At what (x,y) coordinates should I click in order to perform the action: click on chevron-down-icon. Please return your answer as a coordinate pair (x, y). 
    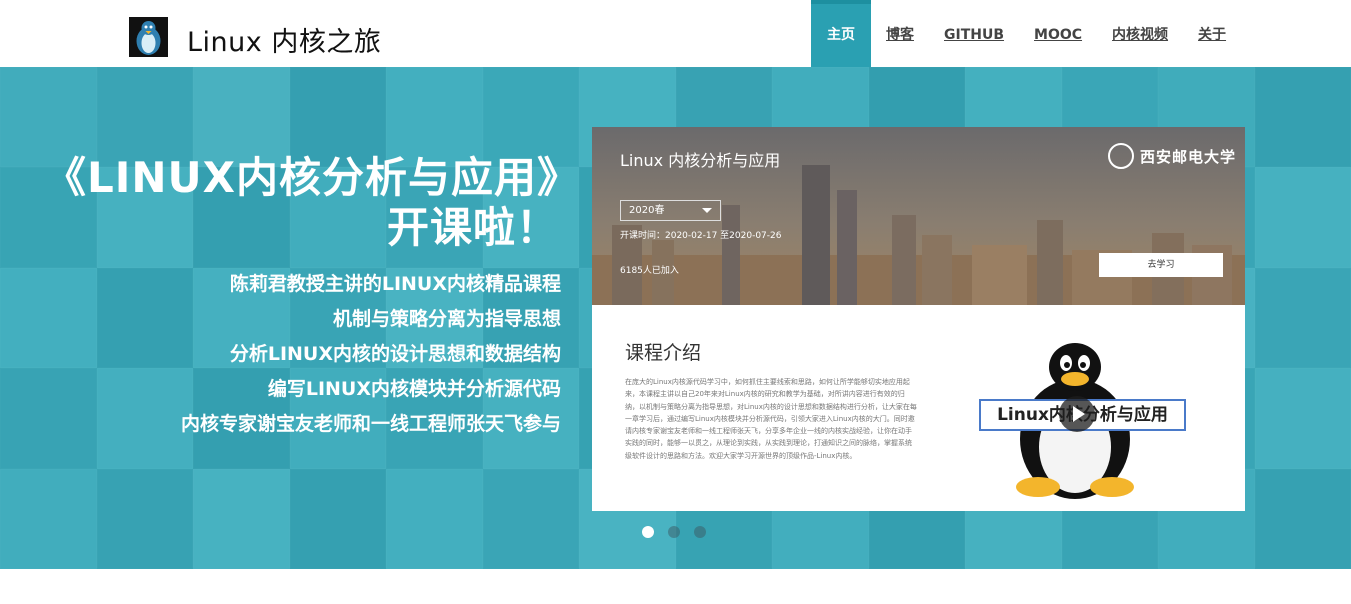
    Looking at the image, I should click on (707, 210).